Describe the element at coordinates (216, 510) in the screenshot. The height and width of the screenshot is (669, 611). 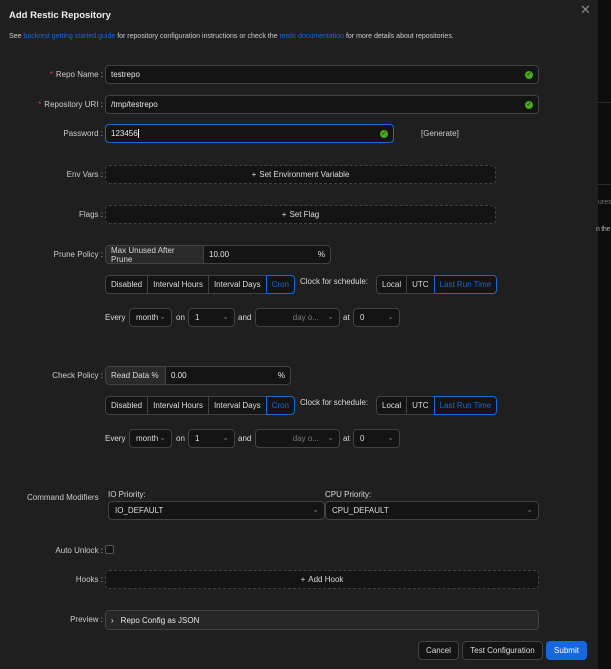
I see `io-priority-select: IO_DEFAULT ⌄` at that location.